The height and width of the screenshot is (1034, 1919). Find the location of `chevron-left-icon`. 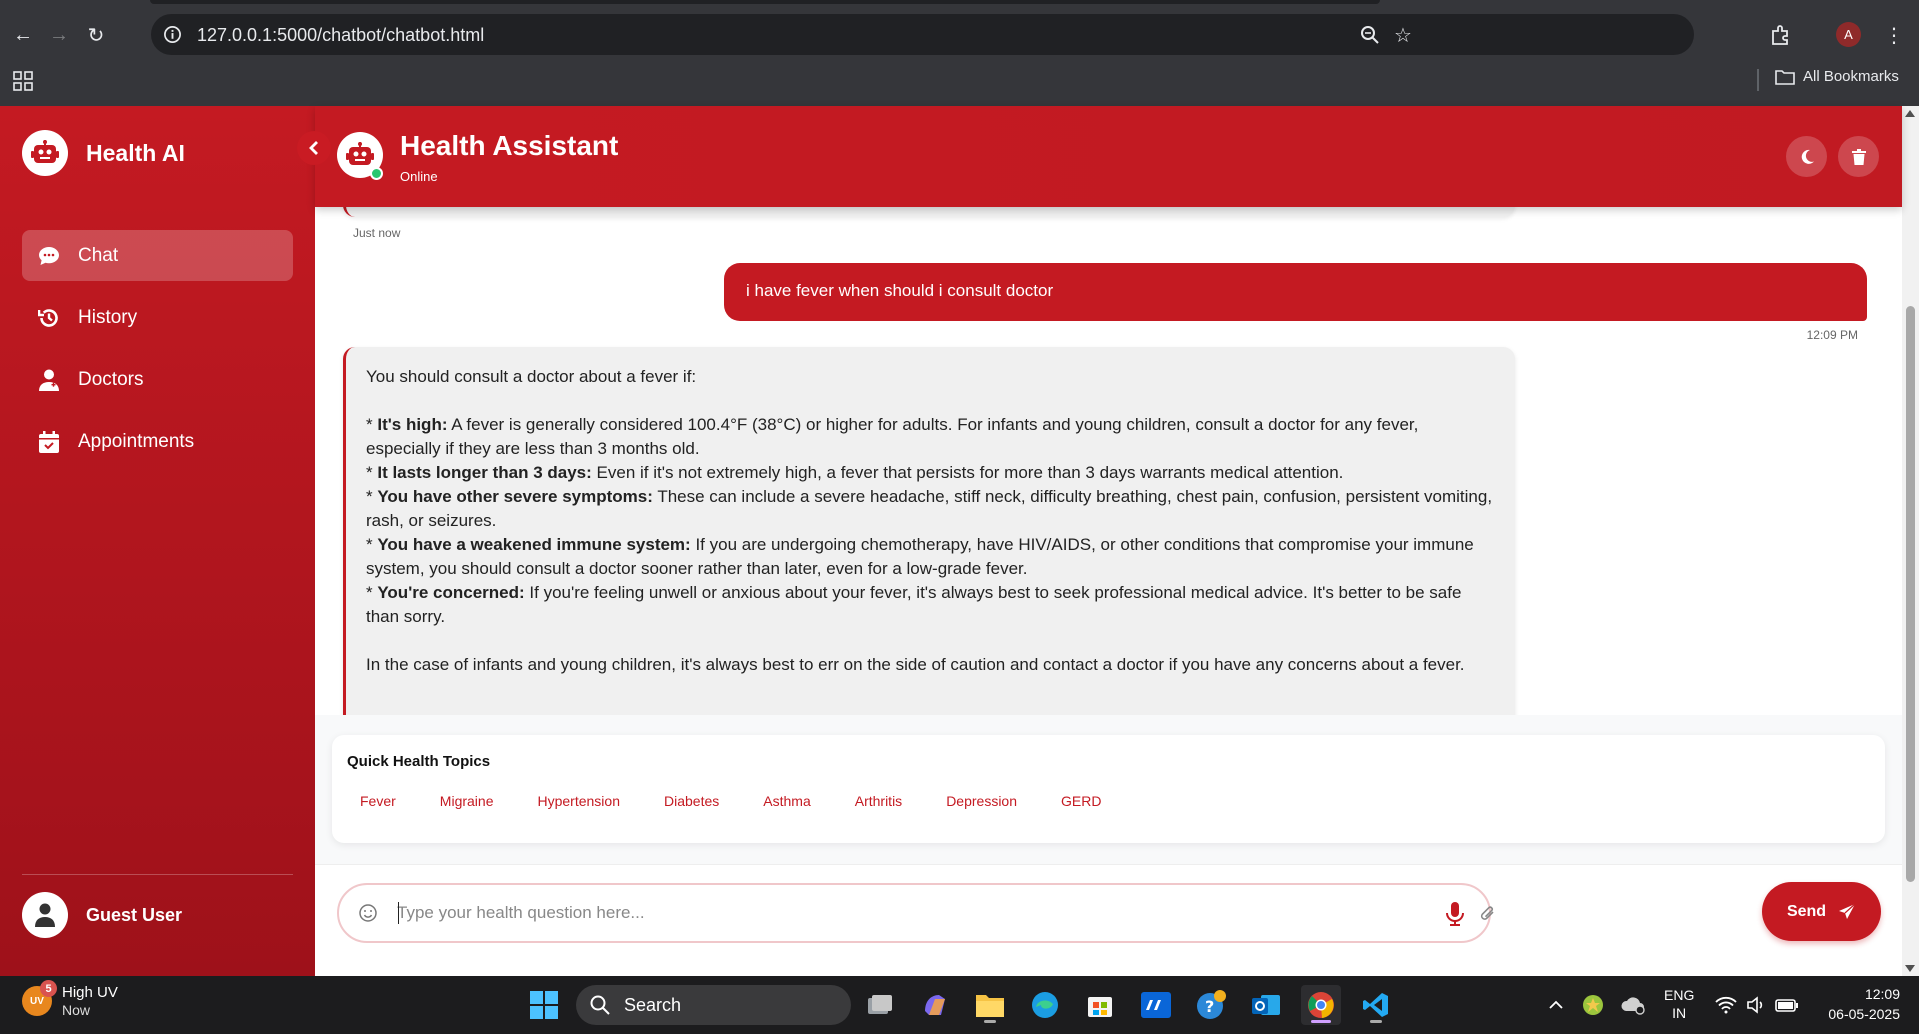

chevron-left-icon is located at coordinates (313, 148).